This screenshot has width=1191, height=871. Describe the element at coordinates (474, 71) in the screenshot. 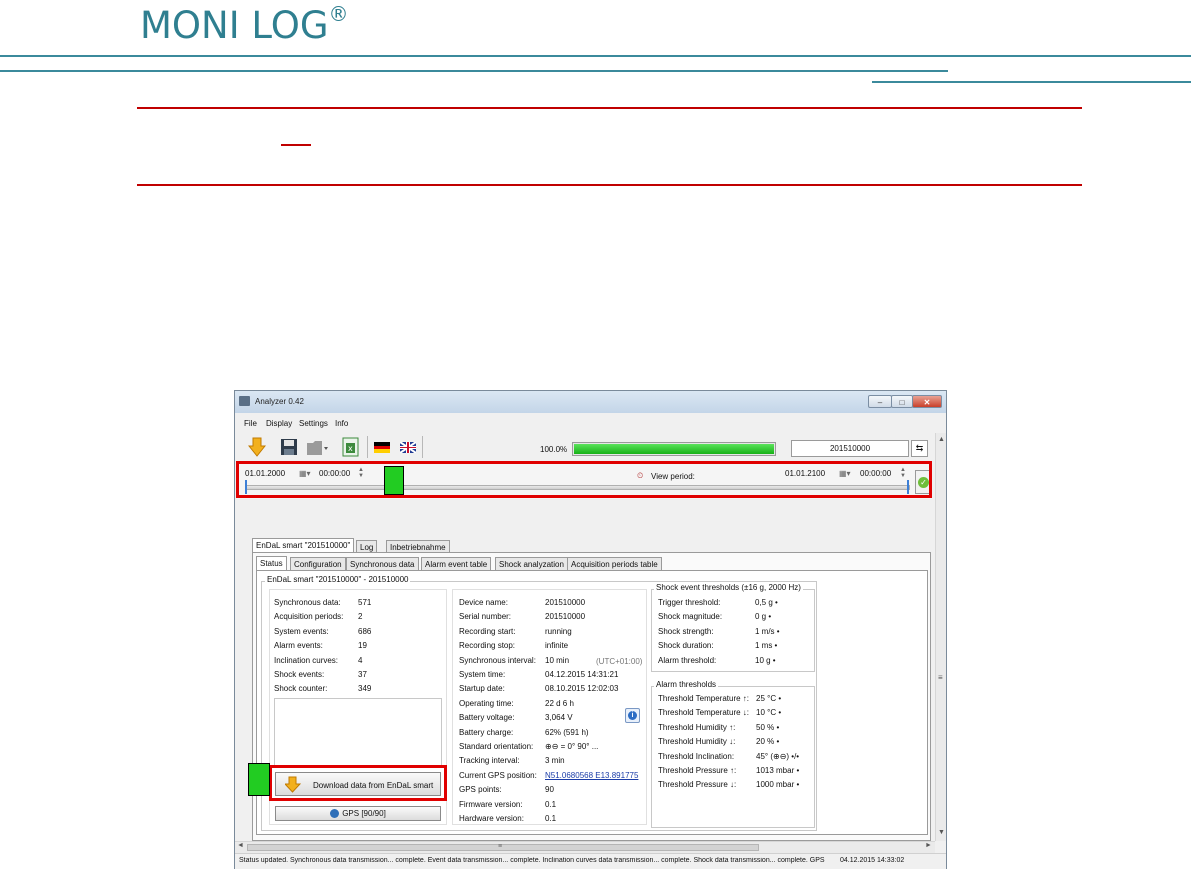

I see `header-divider-left` at that location.